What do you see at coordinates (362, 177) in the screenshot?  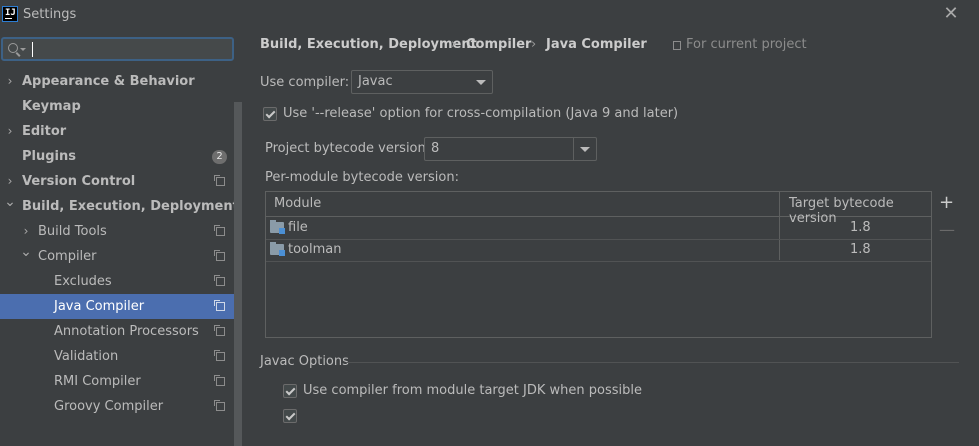 I see `per-module-bytecode-label: Per-module bytecode version:` at bounding box center [362, 177].